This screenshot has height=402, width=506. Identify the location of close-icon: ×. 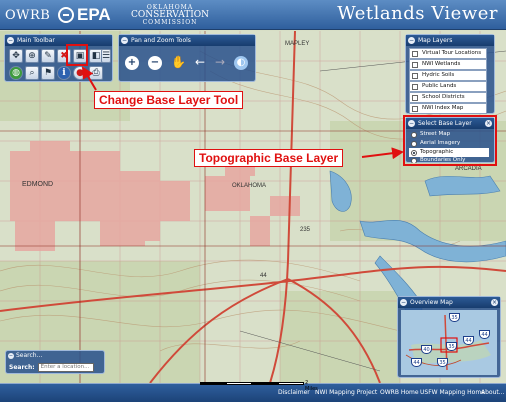
(494, 302).